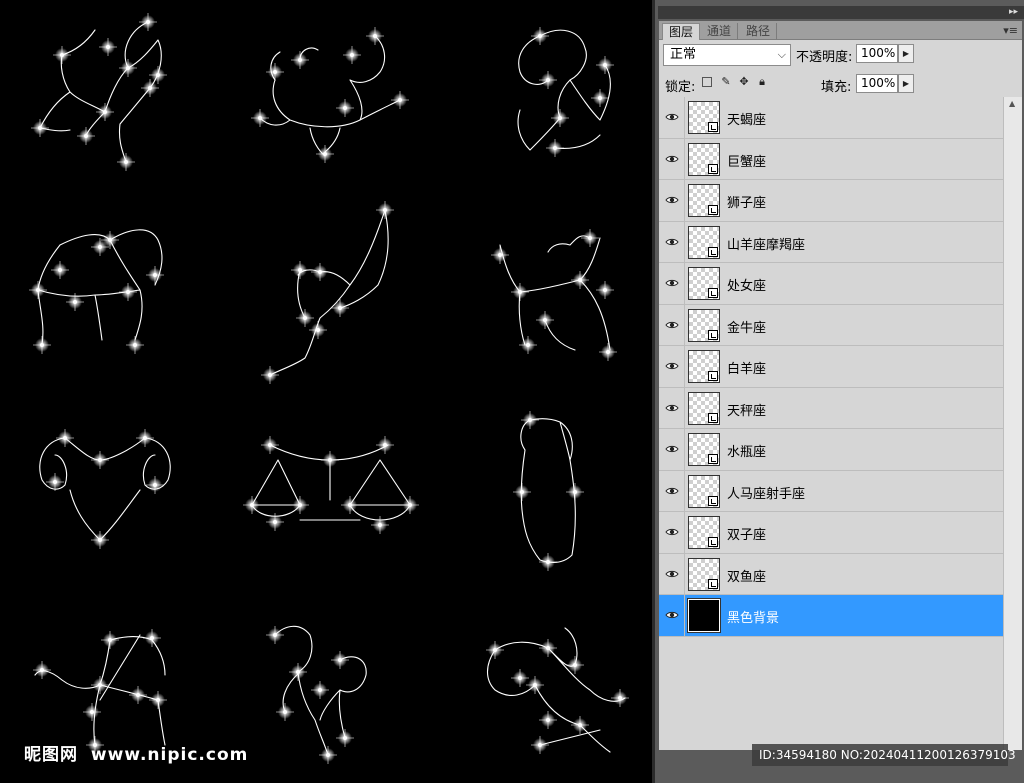 The image size is (1024, 783). Describe the element at coordinates (746, 201) in the screenshot. I see `layer-name: 狮子座` at that location.